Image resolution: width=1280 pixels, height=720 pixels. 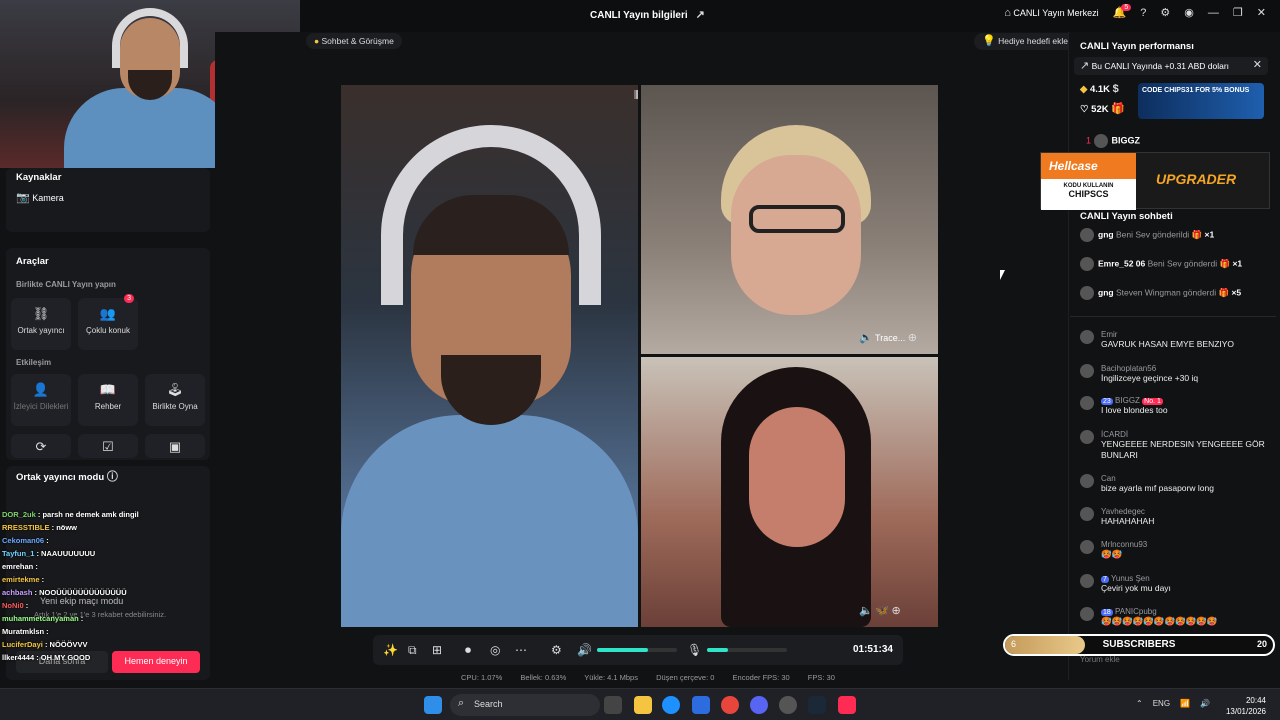 I want to click on chat-comment: 23 BIGGZ No. 1I love blondes too, so click(x=1173, y=406).